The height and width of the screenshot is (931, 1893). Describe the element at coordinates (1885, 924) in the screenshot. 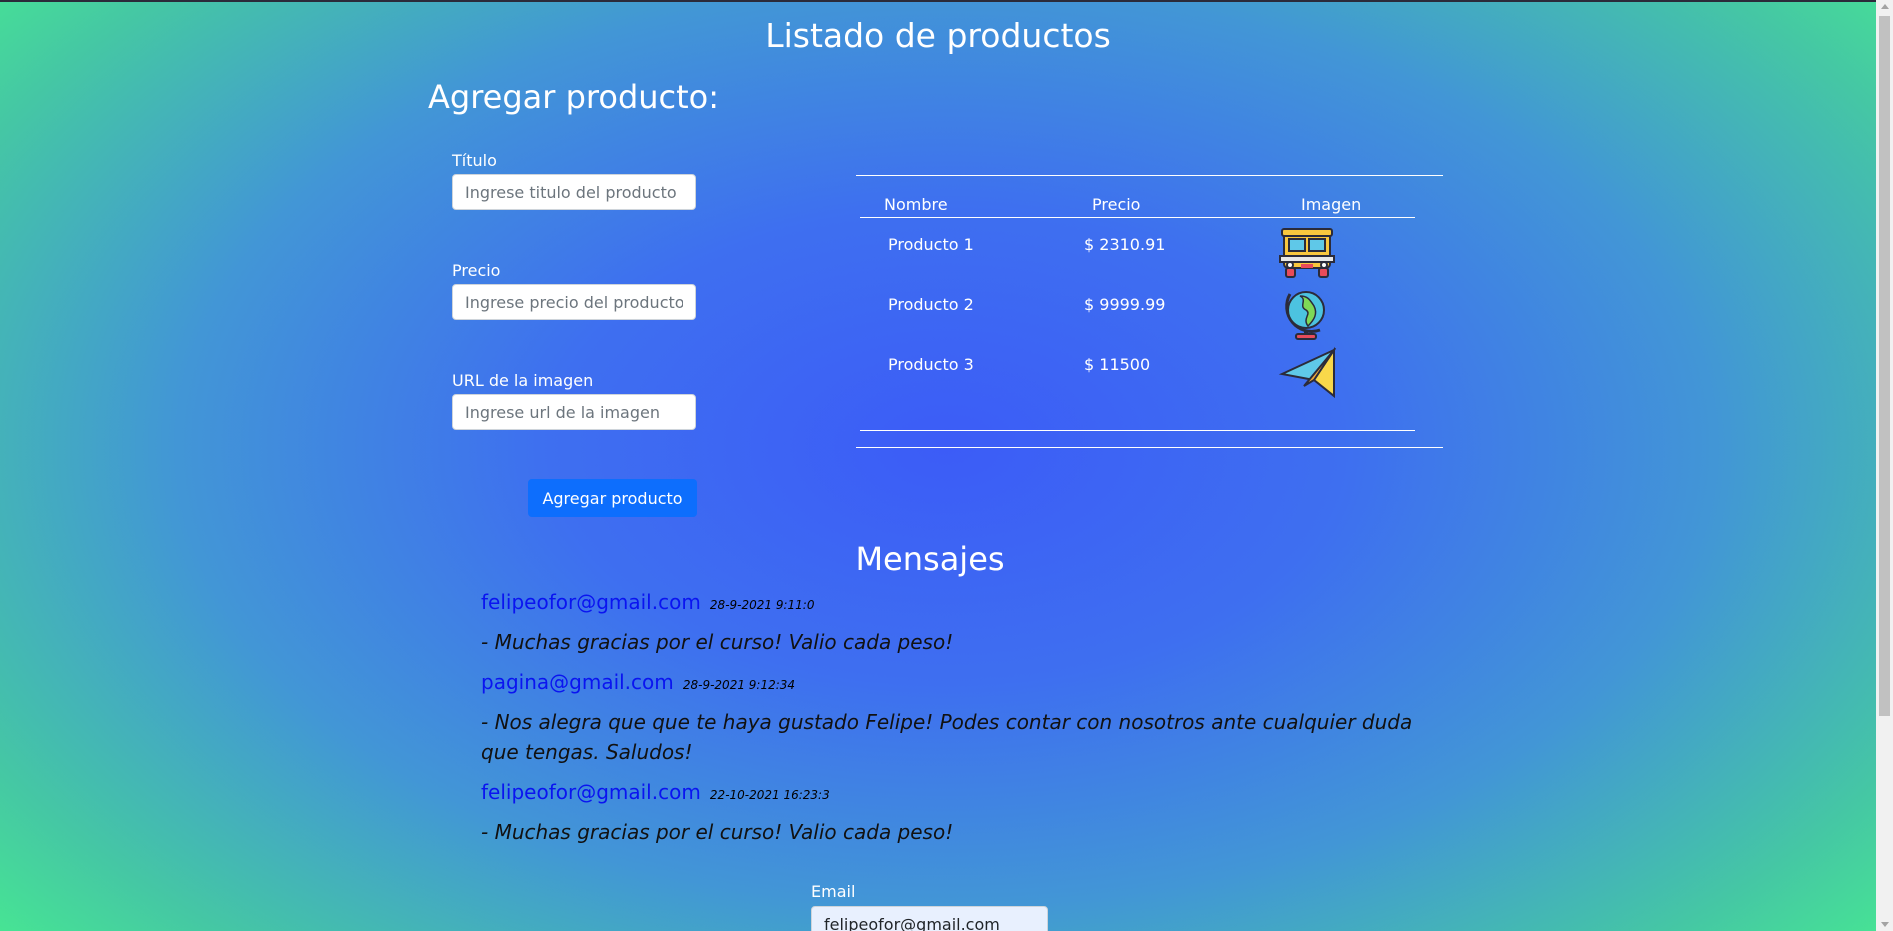

I see `scroll-down-arrow-icon` at that location.